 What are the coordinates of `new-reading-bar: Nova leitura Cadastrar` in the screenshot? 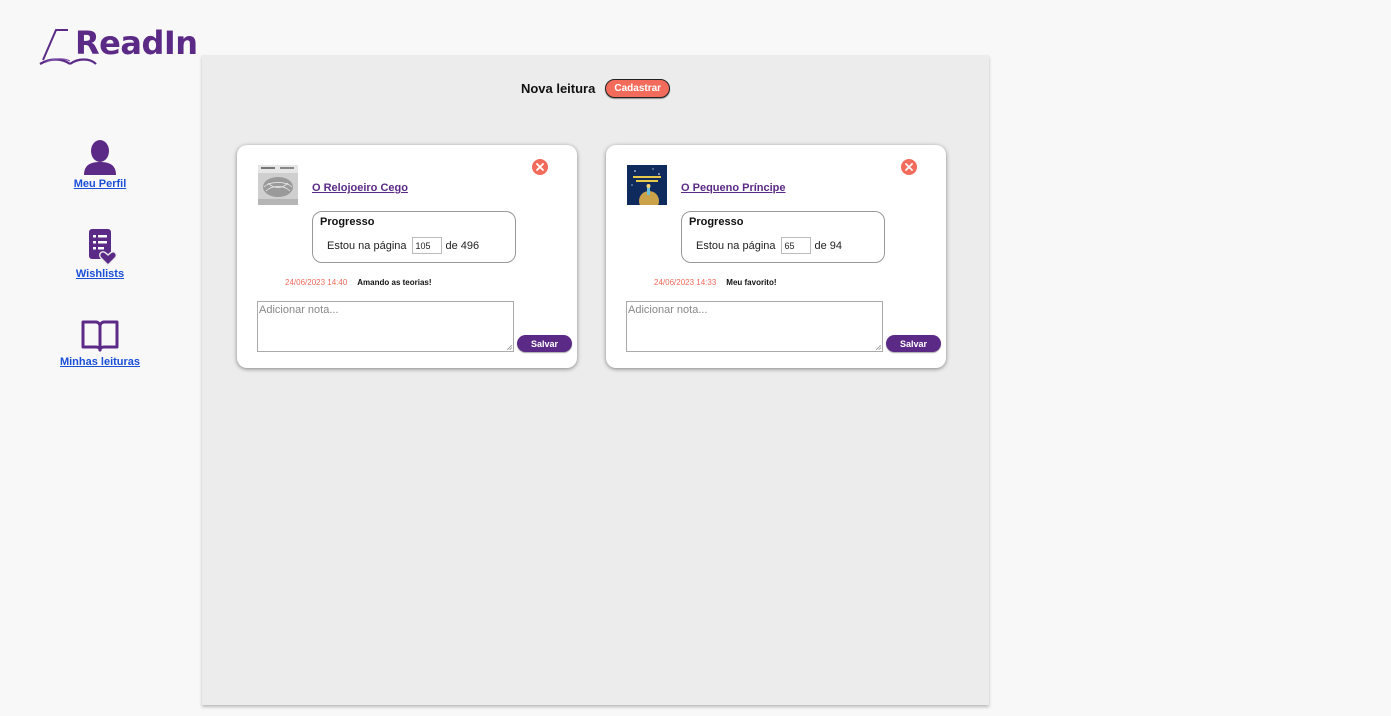 It's located at (595, 88).